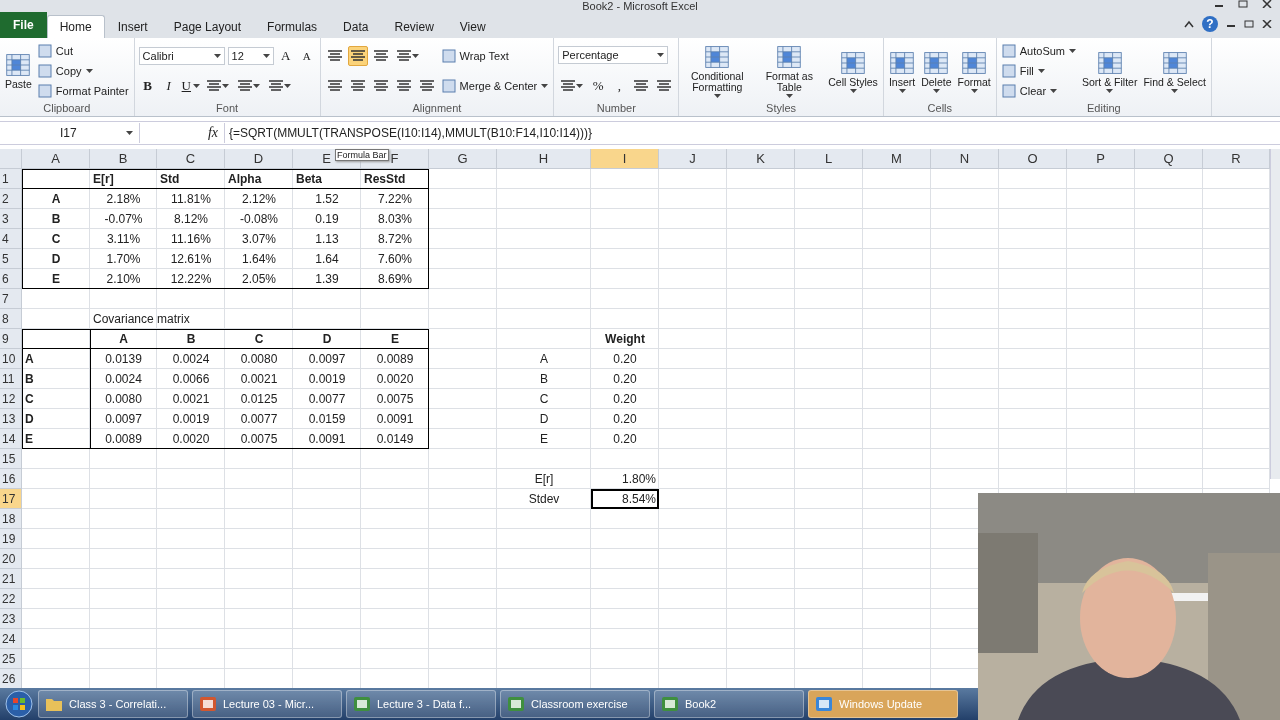 The image size is (1280, 720). Describe the element at coordinates (11, 599) in the screenshot. I see `row-header: 22` at that location.